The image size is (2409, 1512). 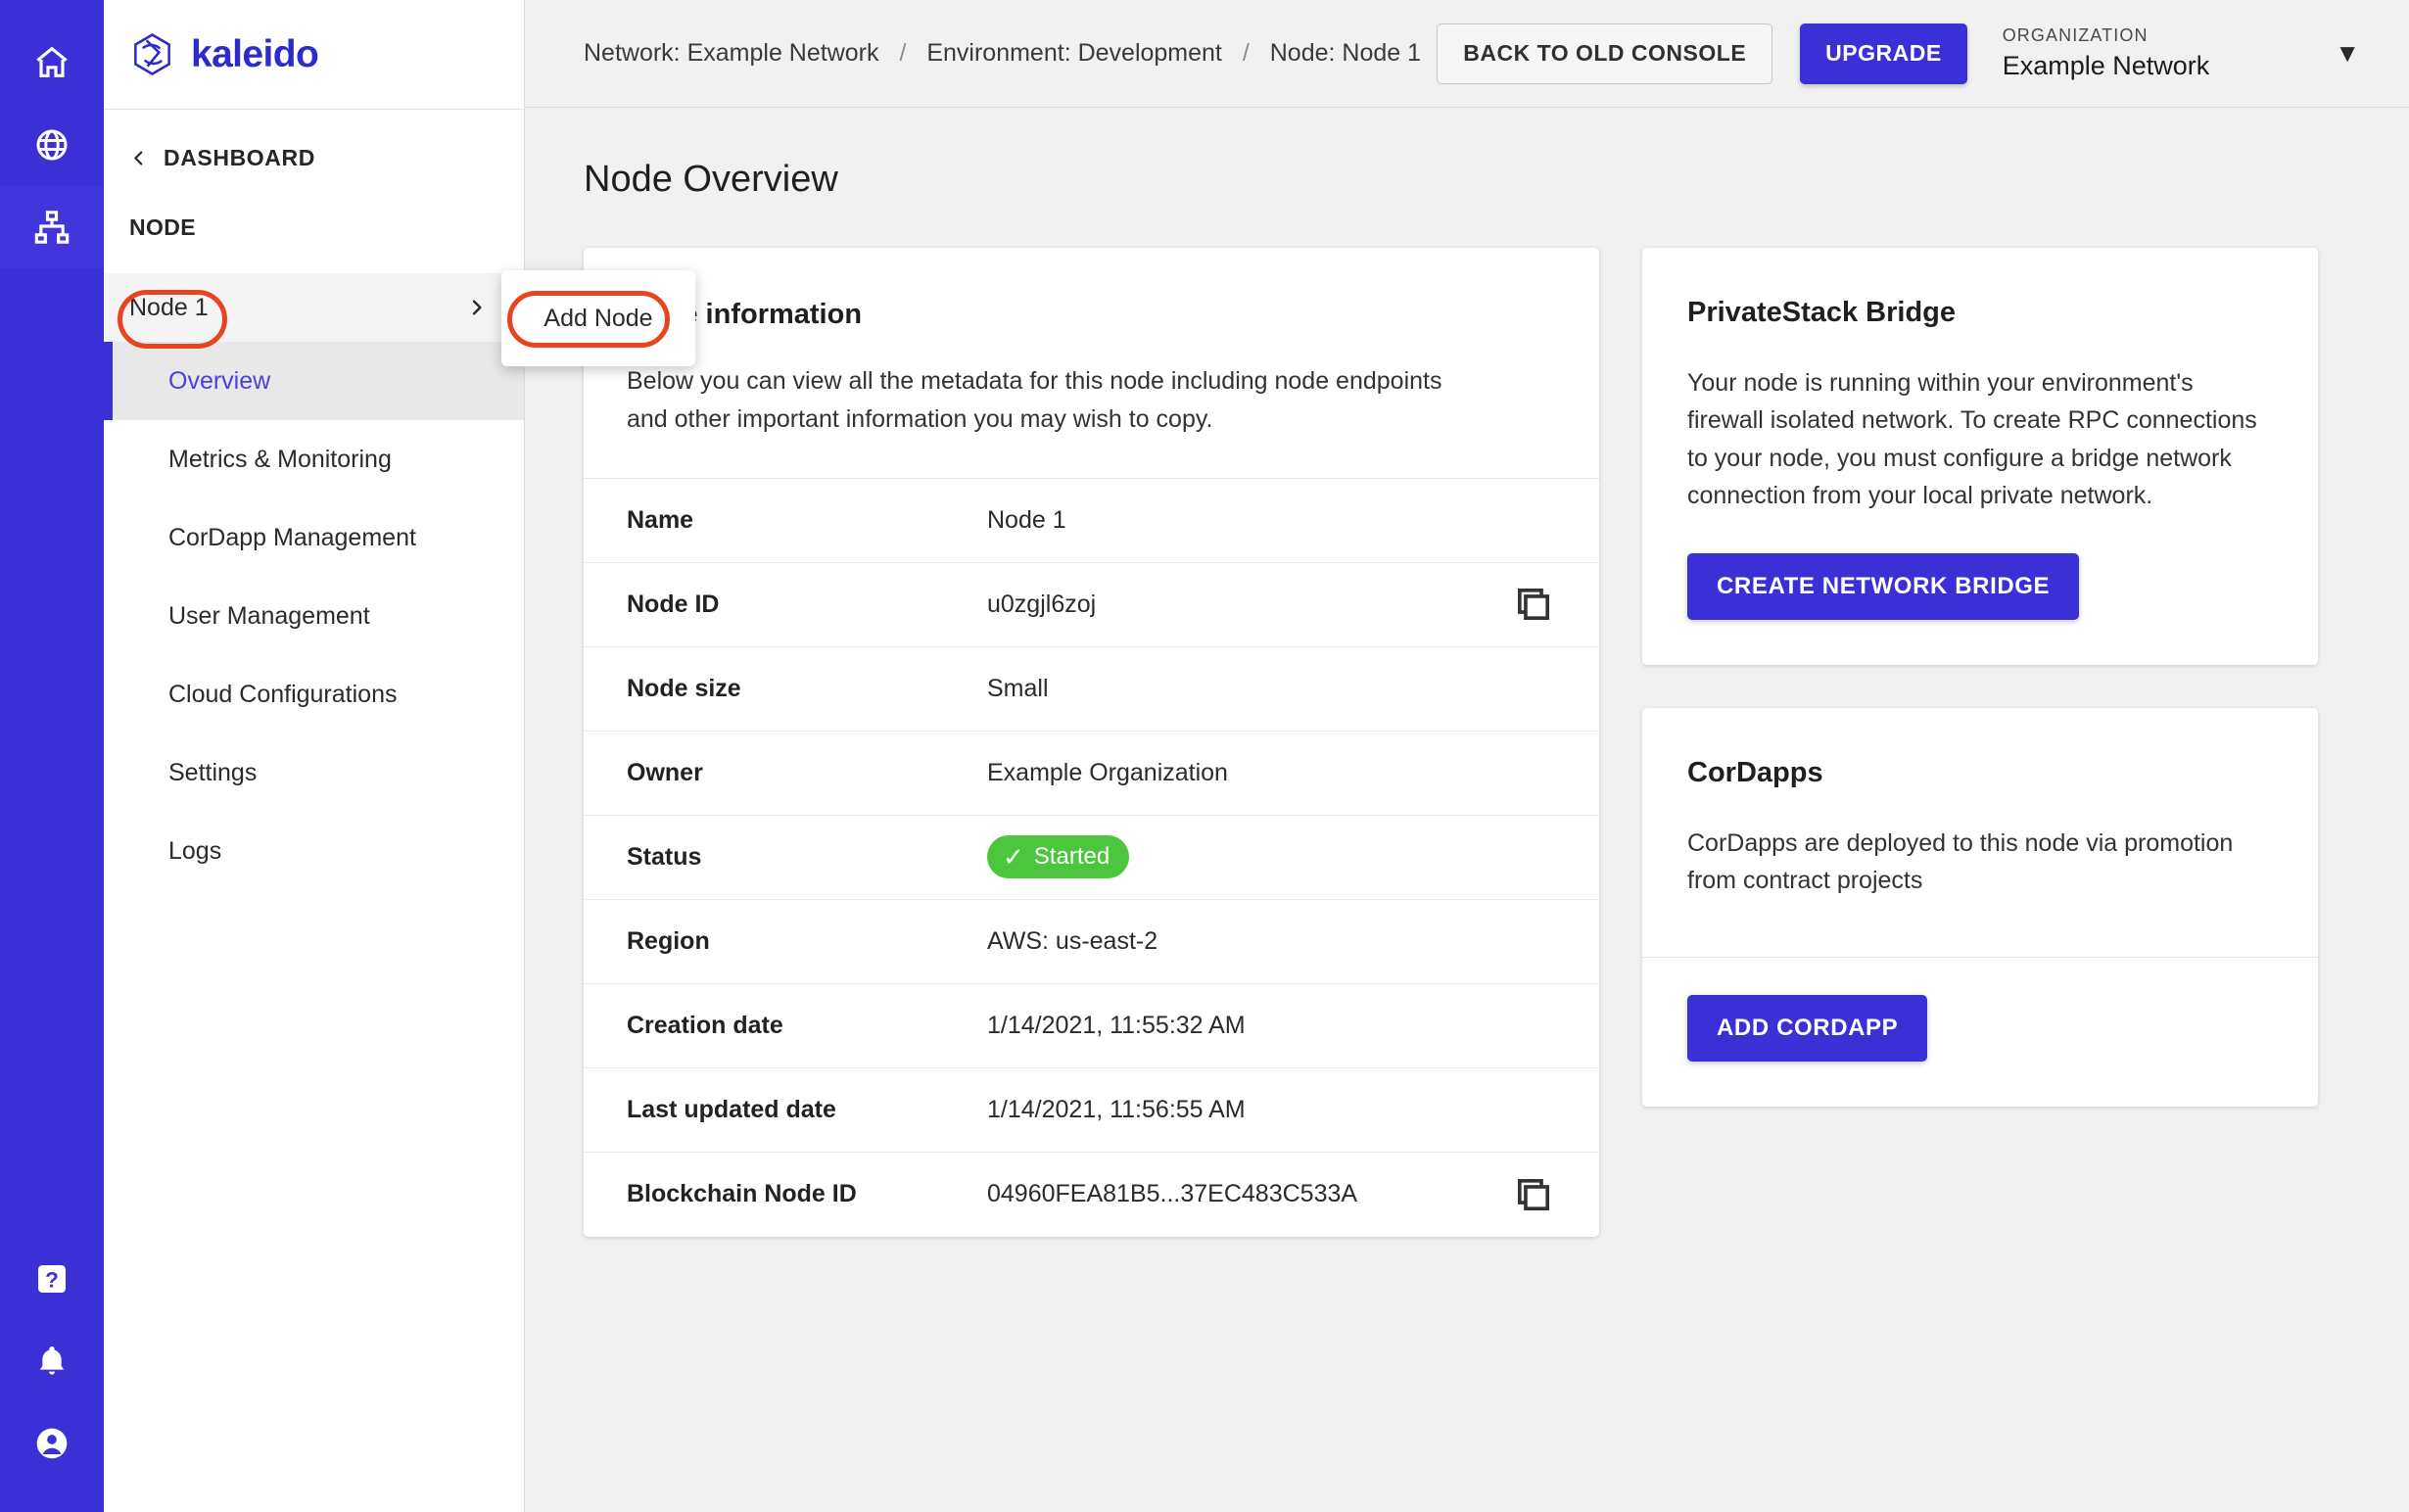 I want to click on row-key: Owner, so click(x=665, y=772).